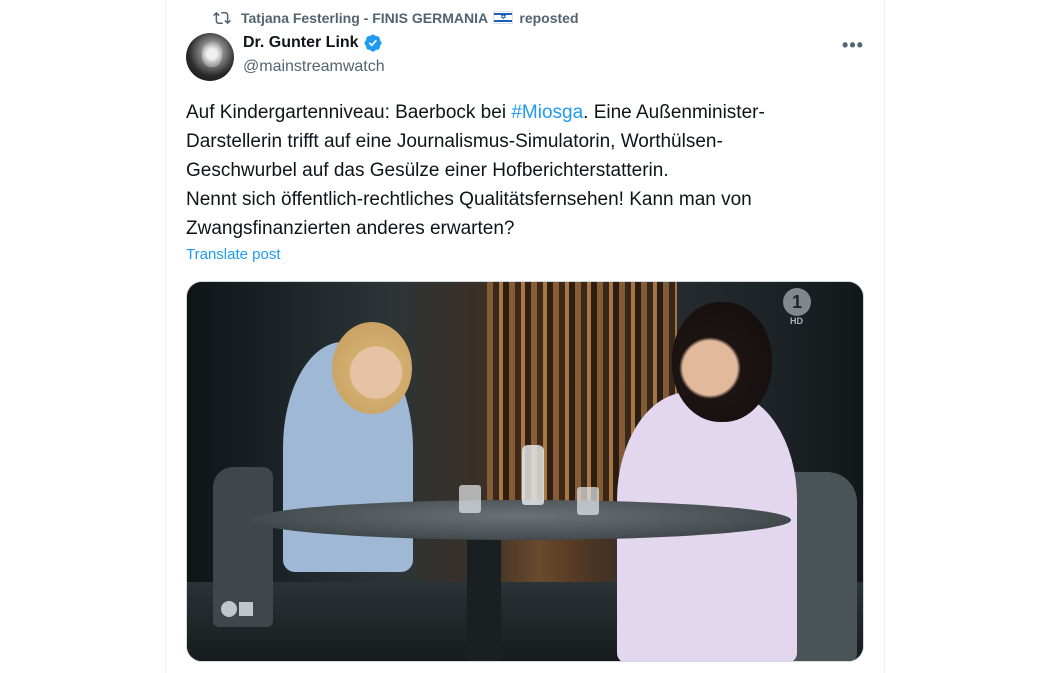 The width and height of the screenshot is (1050, 673). I want to click on show-logo-dot, so click(229, 609).